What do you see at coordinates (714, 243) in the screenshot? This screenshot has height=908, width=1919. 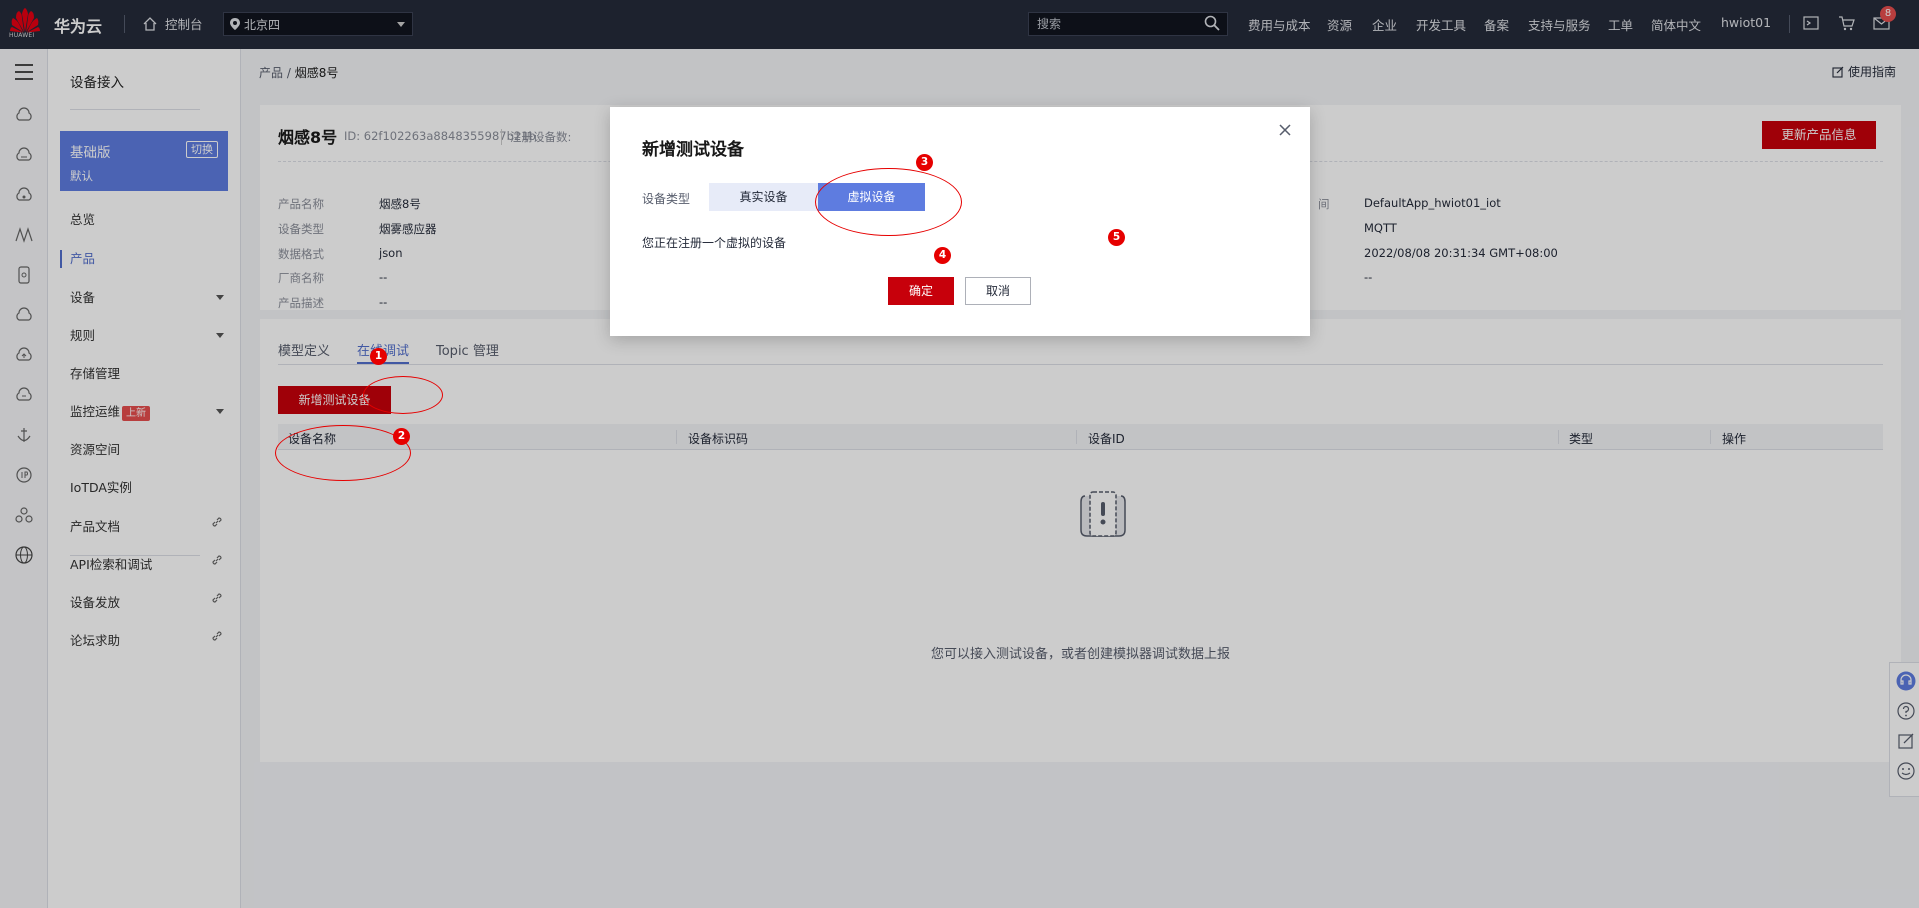 I see `registration-hint: 您正在注册一个虚拟的设备` at bounding box center [714, 243].